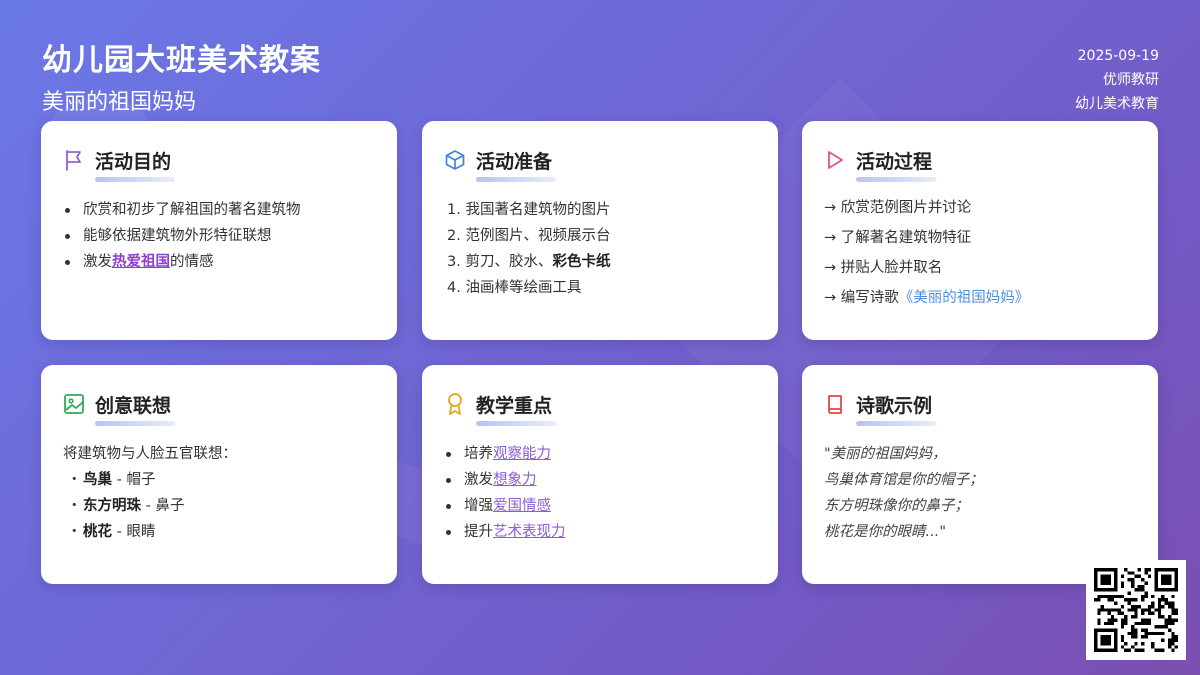 The height and width of the screenshot is (675, 1200). I want to click on list-item: 提升艺术表现力, so click(600, 532).